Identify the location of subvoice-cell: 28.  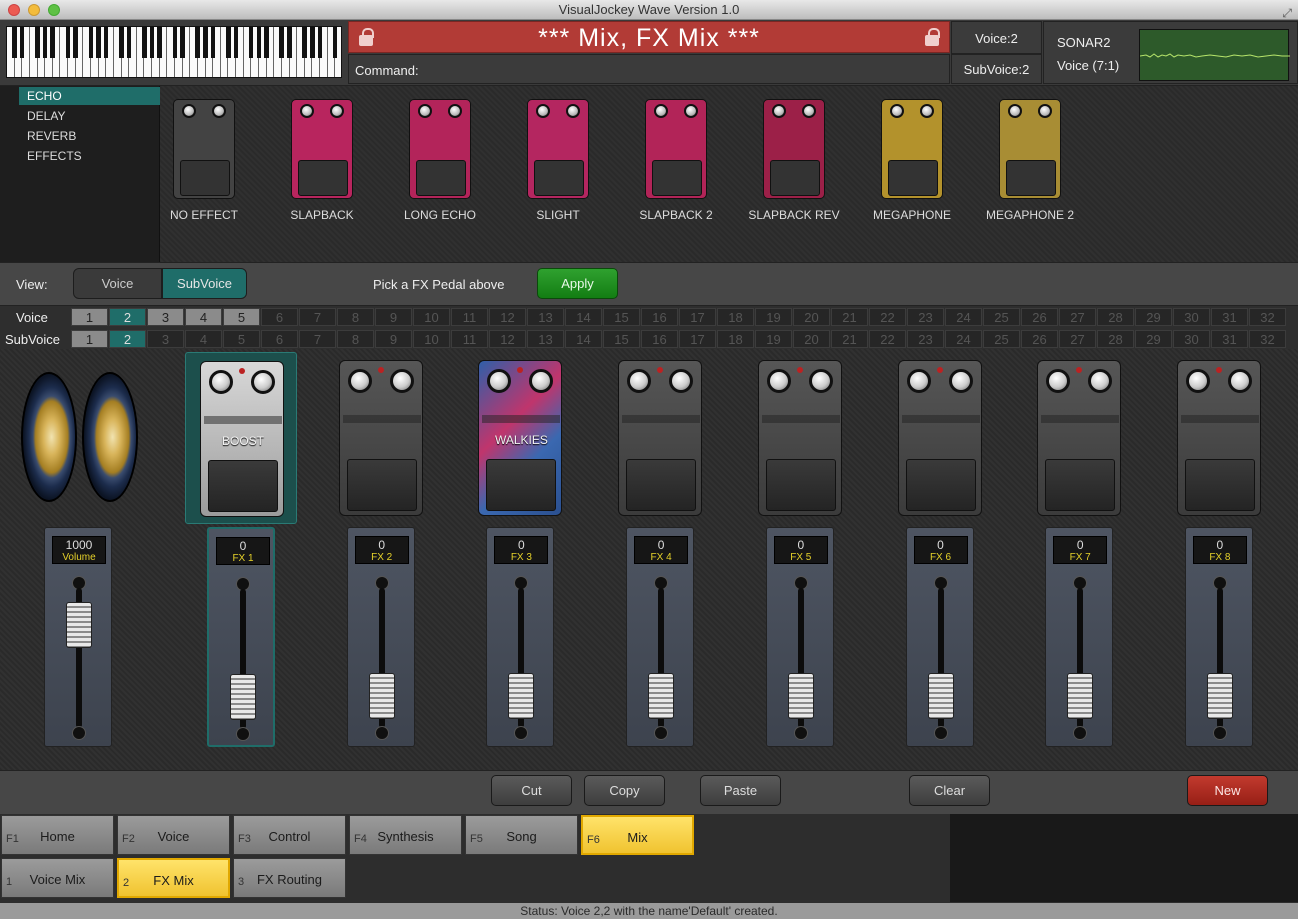
(1115, 339).